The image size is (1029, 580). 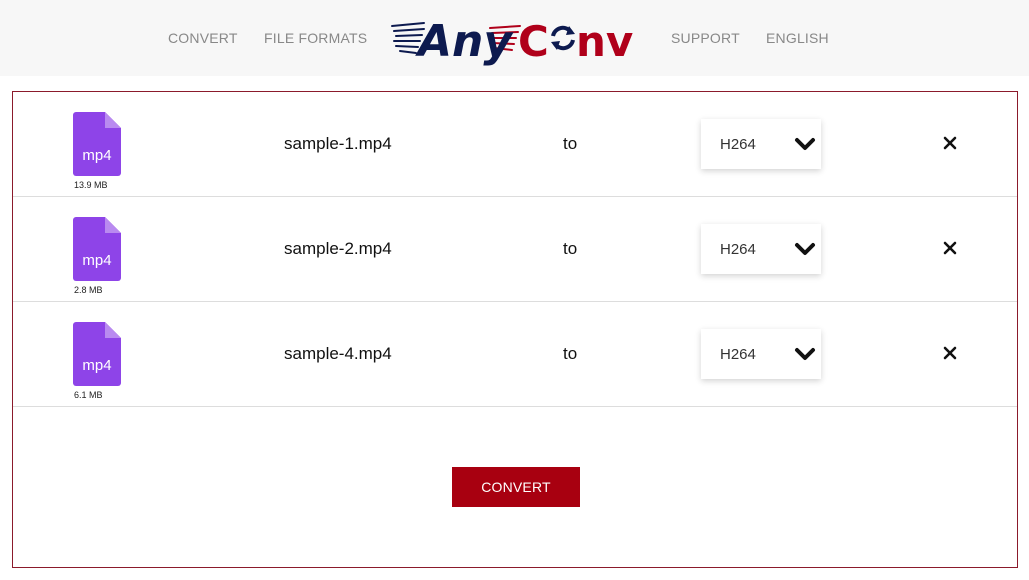 I want to click on nav-support-link: SUPPORT, so click(x=705, y=38).